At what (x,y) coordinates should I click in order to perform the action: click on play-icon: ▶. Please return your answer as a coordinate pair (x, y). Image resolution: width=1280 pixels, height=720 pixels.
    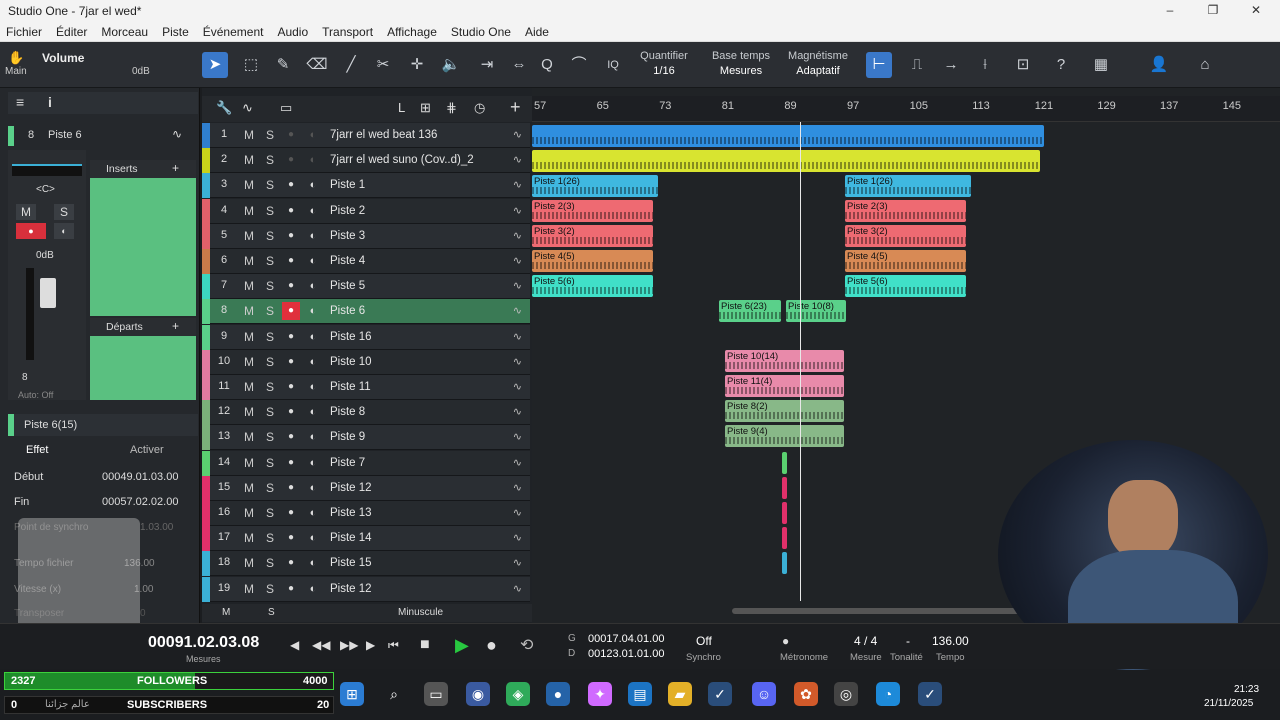
    Looking at the image, I should click on (462, 645).